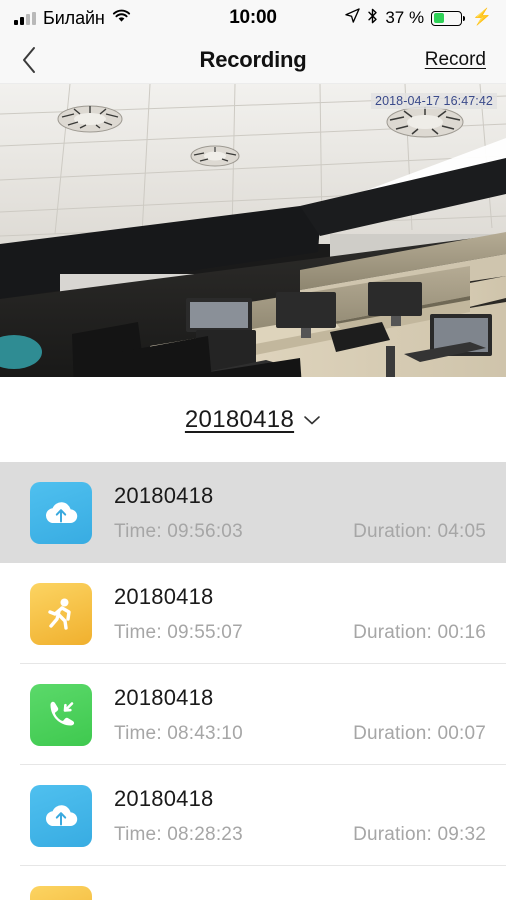 The image size is (506, 900). I want to click on recording-duration: Duration: 00:07, so click(419, 733).